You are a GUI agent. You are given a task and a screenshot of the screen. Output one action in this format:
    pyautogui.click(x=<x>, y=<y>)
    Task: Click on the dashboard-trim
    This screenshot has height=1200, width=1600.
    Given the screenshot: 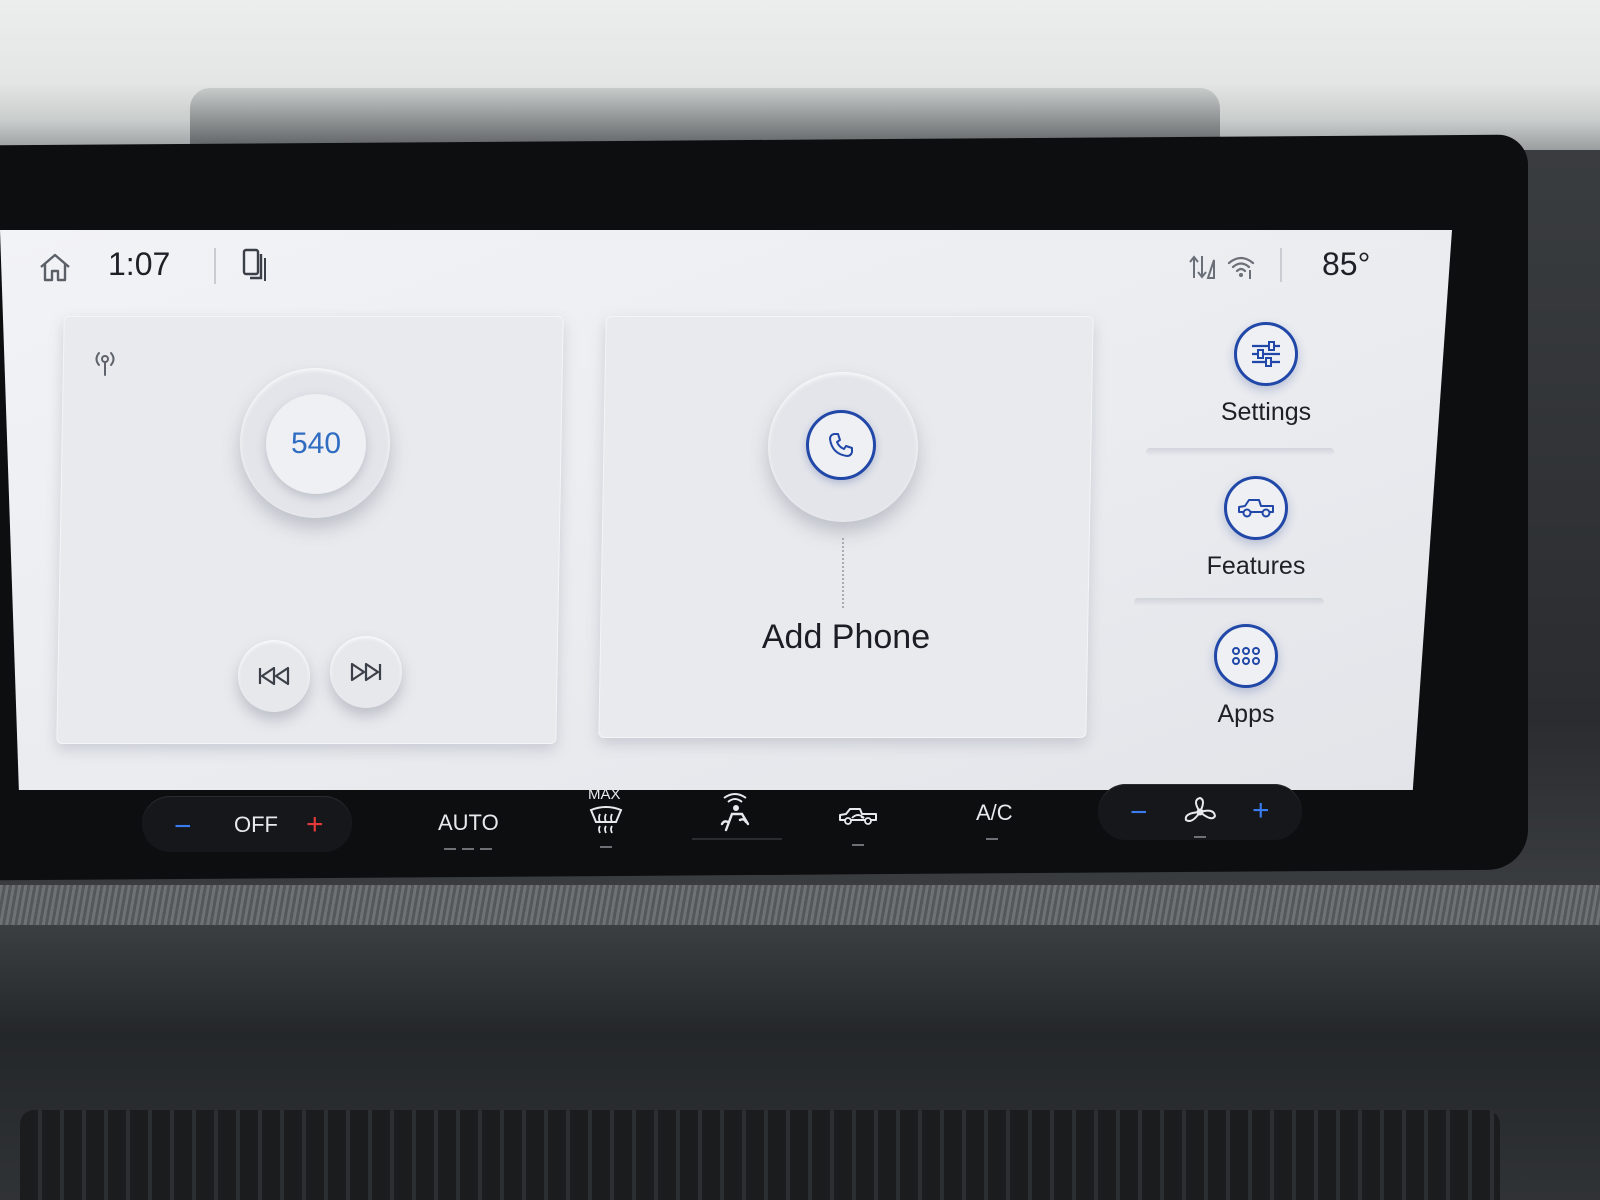 What is the action you would take?
    pyautogui.click(x=800, y=905)
    